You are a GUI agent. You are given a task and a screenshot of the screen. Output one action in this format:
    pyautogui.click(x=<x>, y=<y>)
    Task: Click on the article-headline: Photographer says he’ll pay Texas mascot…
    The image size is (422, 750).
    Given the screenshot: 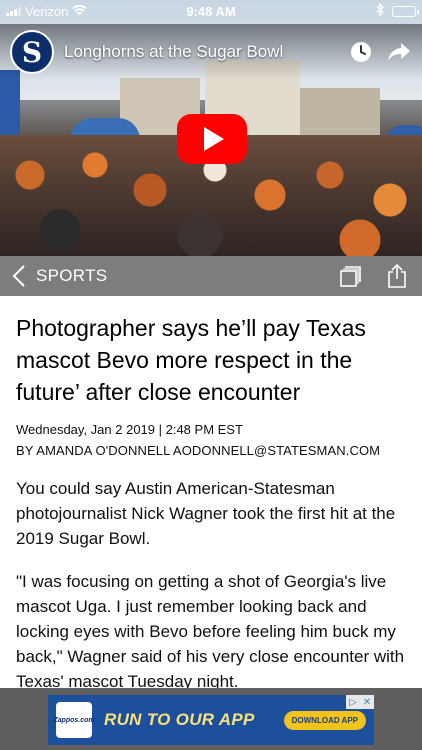 What is the action you would take?
    pyautogui.click(x=191, y=360)
    